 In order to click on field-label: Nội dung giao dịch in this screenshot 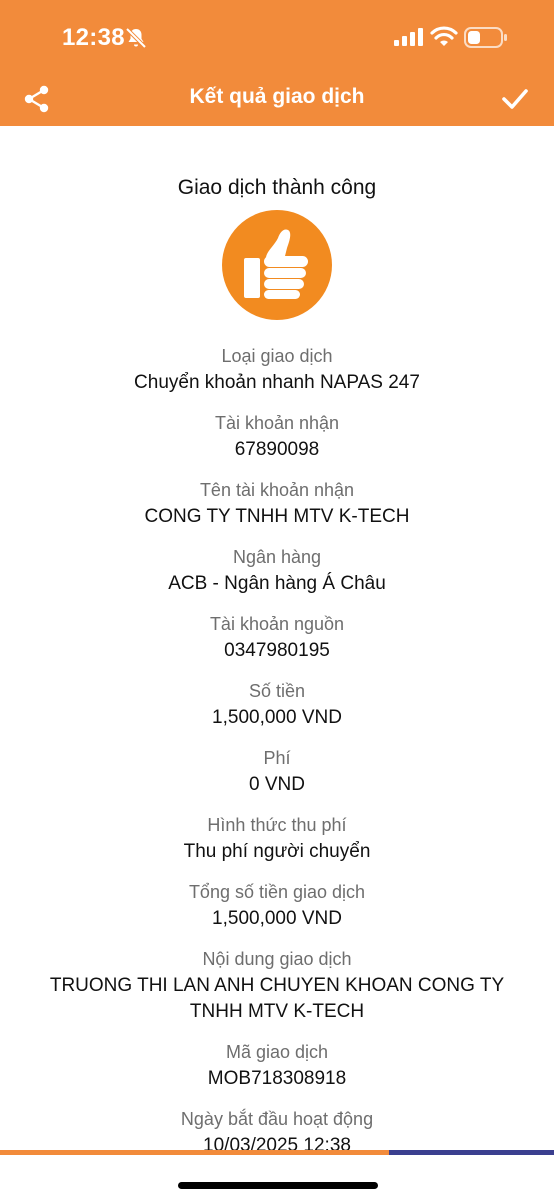, I will do `click(277, 959)`.